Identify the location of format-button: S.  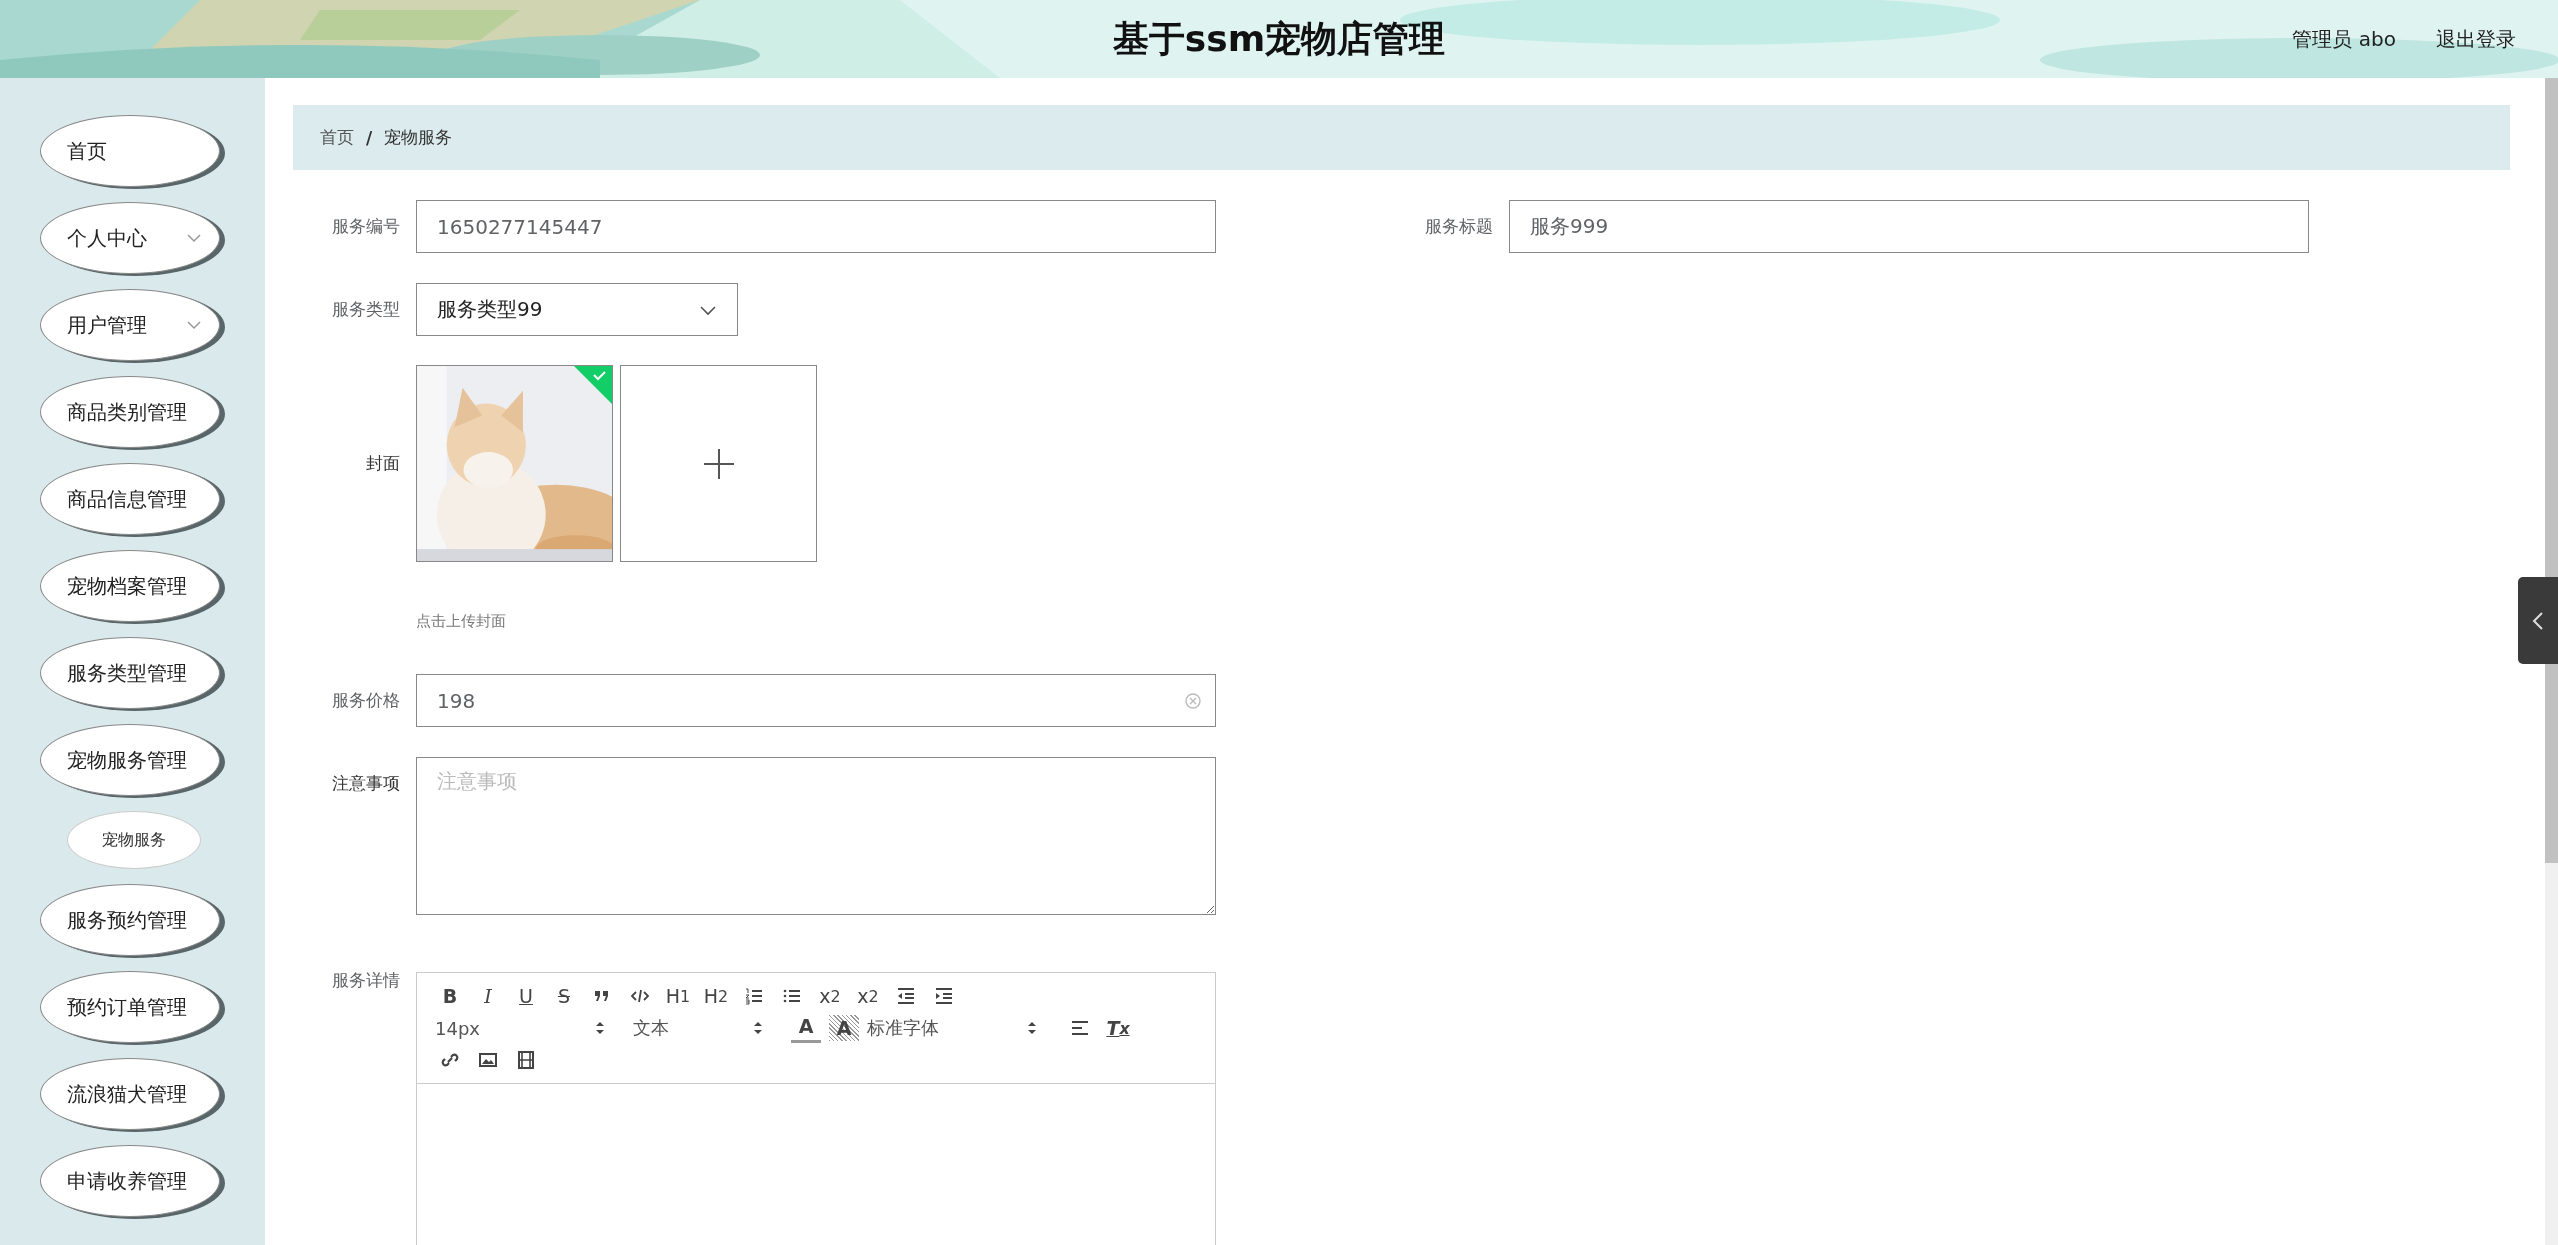
(564, 996).